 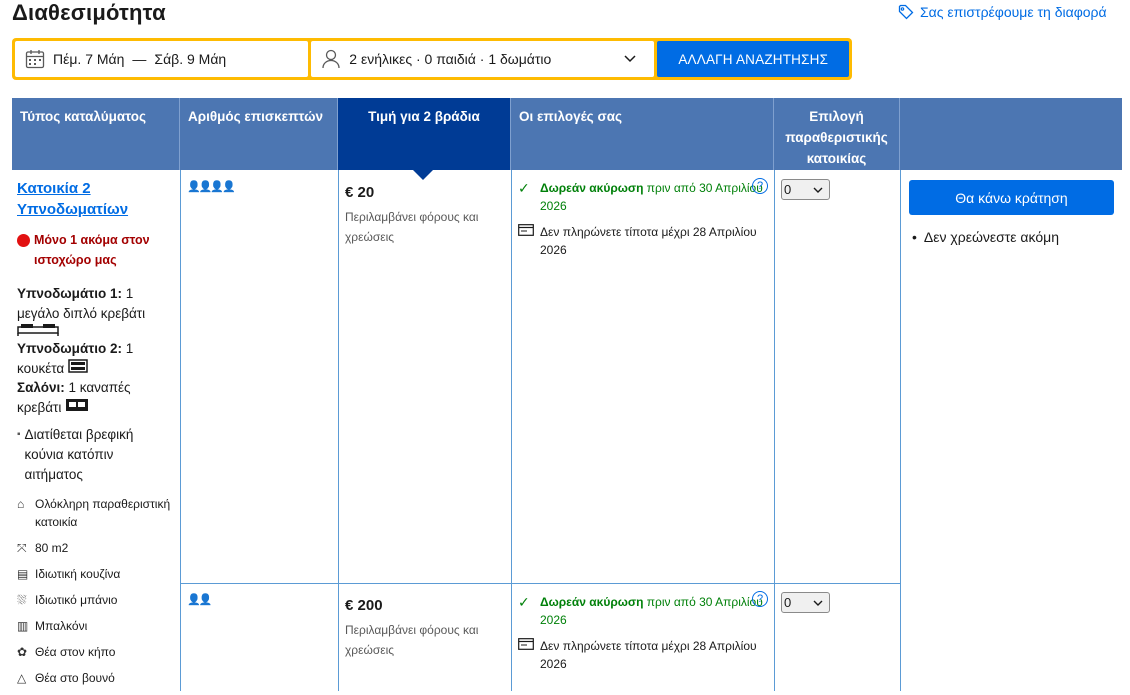 What do you see at coordinates (22, 548) in the screenshot?
I see `size-icon: ⤧` at bounding box center [22, 548].